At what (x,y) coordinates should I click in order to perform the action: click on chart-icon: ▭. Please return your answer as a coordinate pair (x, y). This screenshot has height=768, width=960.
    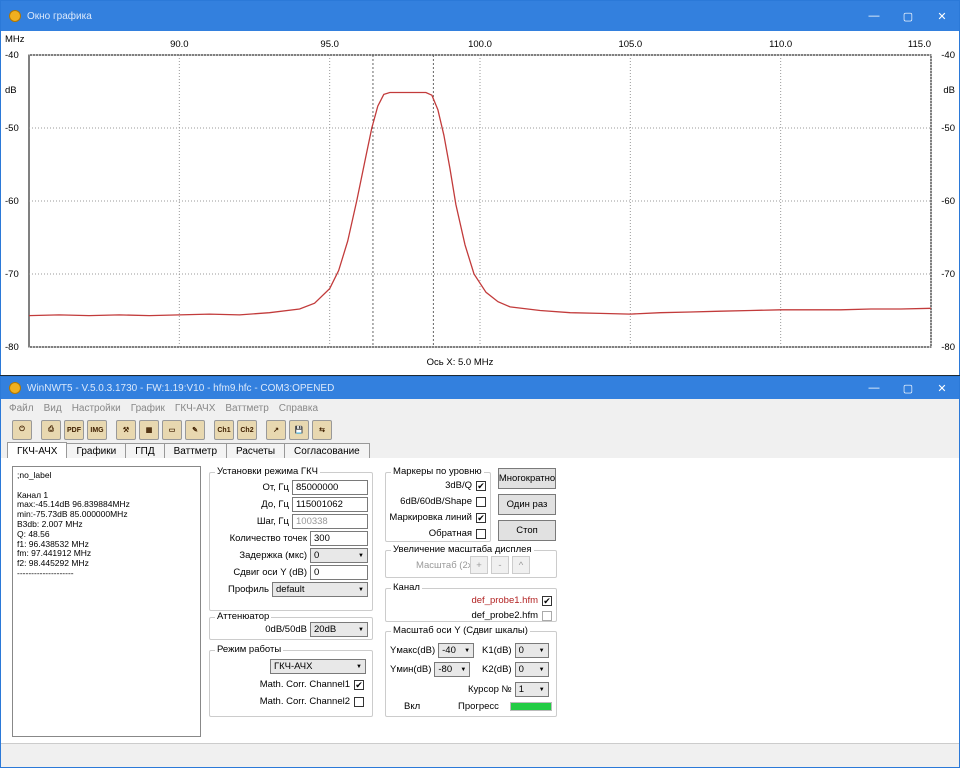
    Looking at the image, I should click on (172, 430).